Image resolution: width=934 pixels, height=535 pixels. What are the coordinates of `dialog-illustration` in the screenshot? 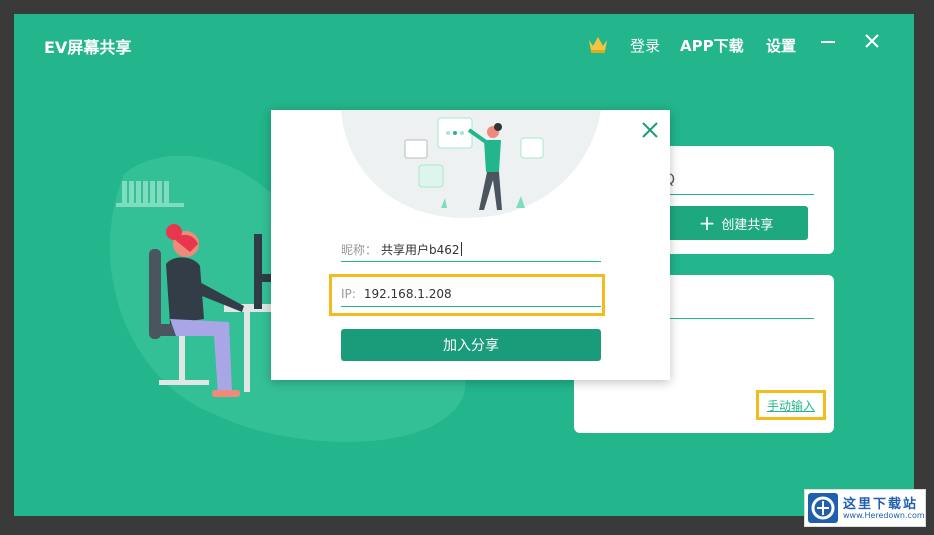 It's located at (471, 164).